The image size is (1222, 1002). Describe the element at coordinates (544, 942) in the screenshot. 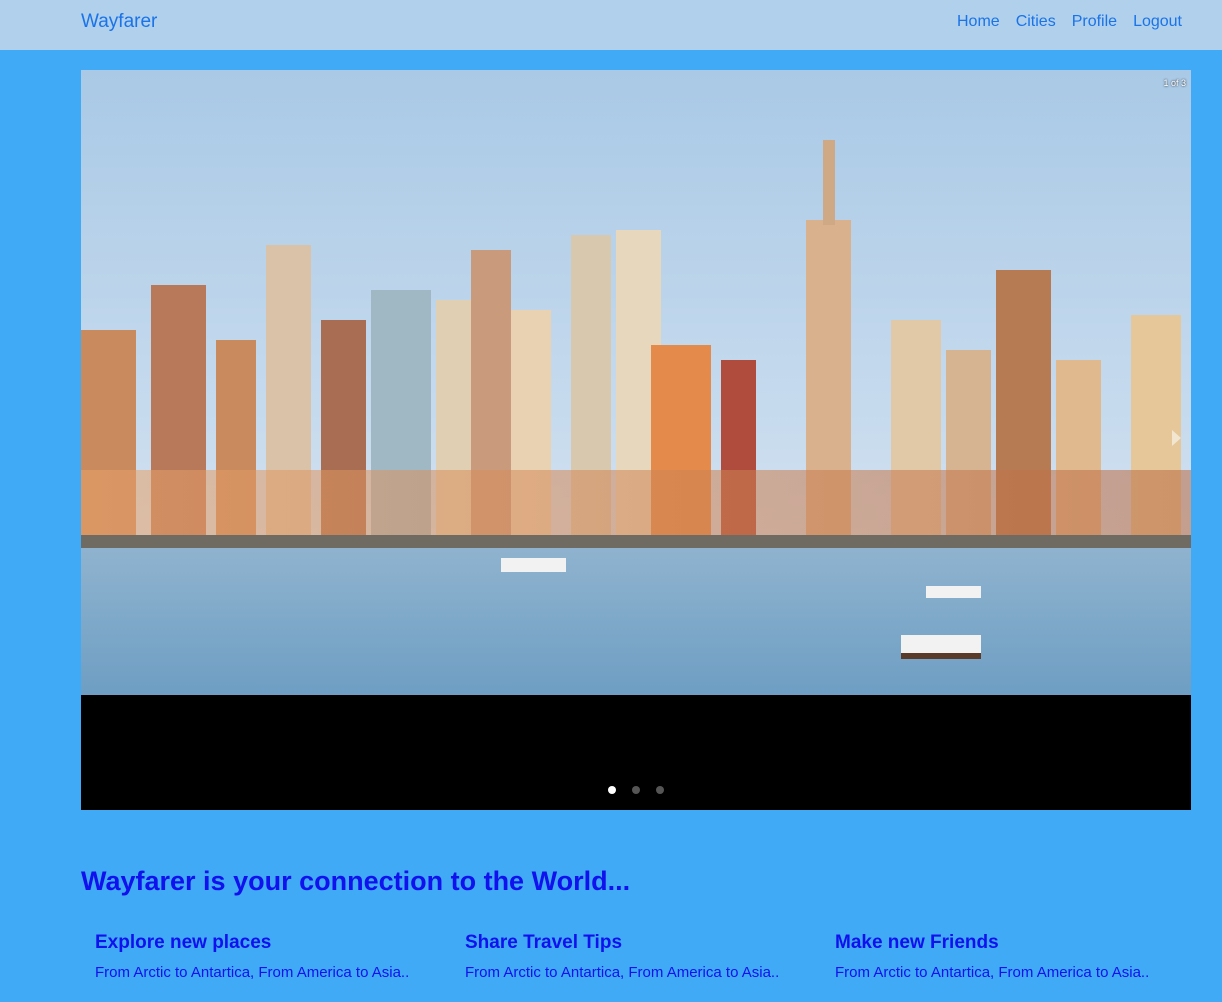

I see `feature-title: Share Travel Tips` at that location.